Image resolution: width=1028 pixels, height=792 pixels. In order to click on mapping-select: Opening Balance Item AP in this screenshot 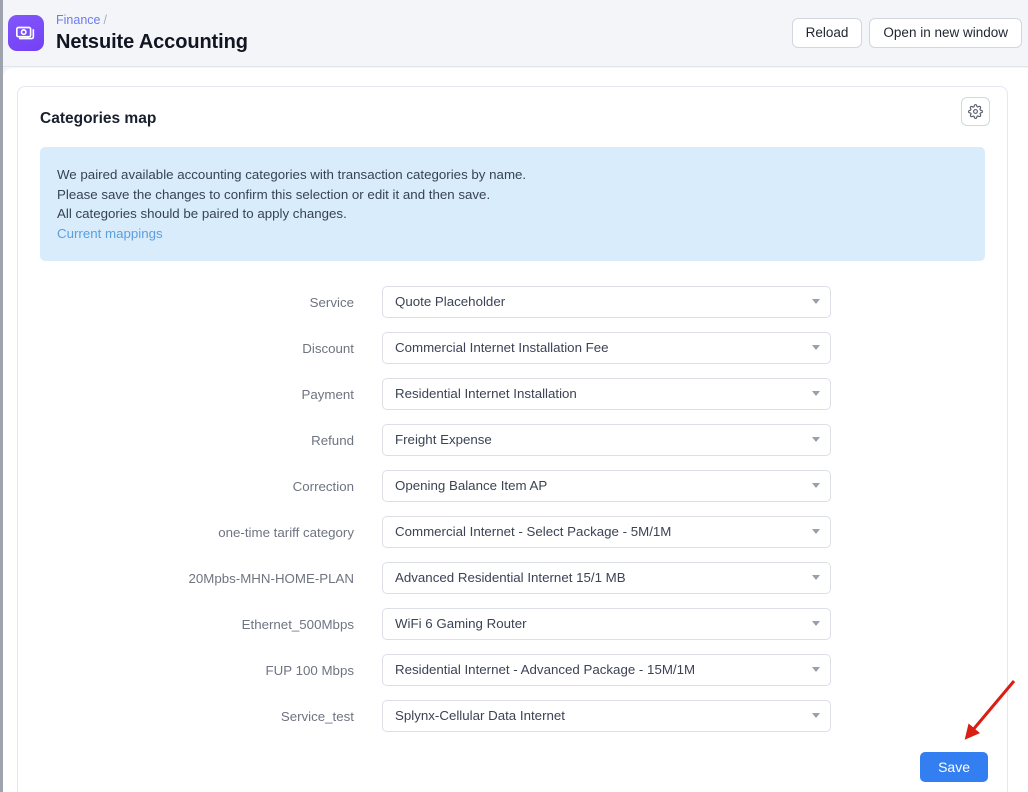, I will do `click(606, 486)`.